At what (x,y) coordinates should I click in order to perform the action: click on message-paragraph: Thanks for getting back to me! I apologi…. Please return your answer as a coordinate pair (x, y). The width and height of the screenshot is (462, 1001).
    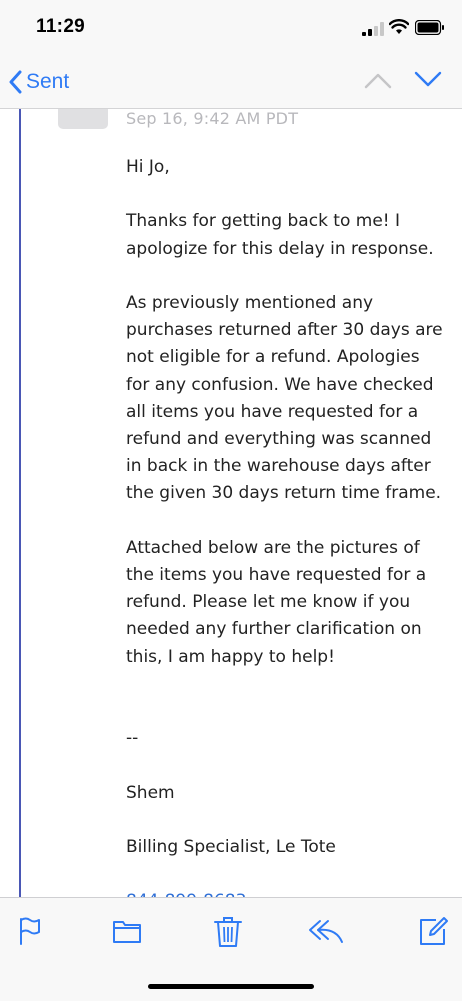
    Looking at the image, I should click on (280, 235).